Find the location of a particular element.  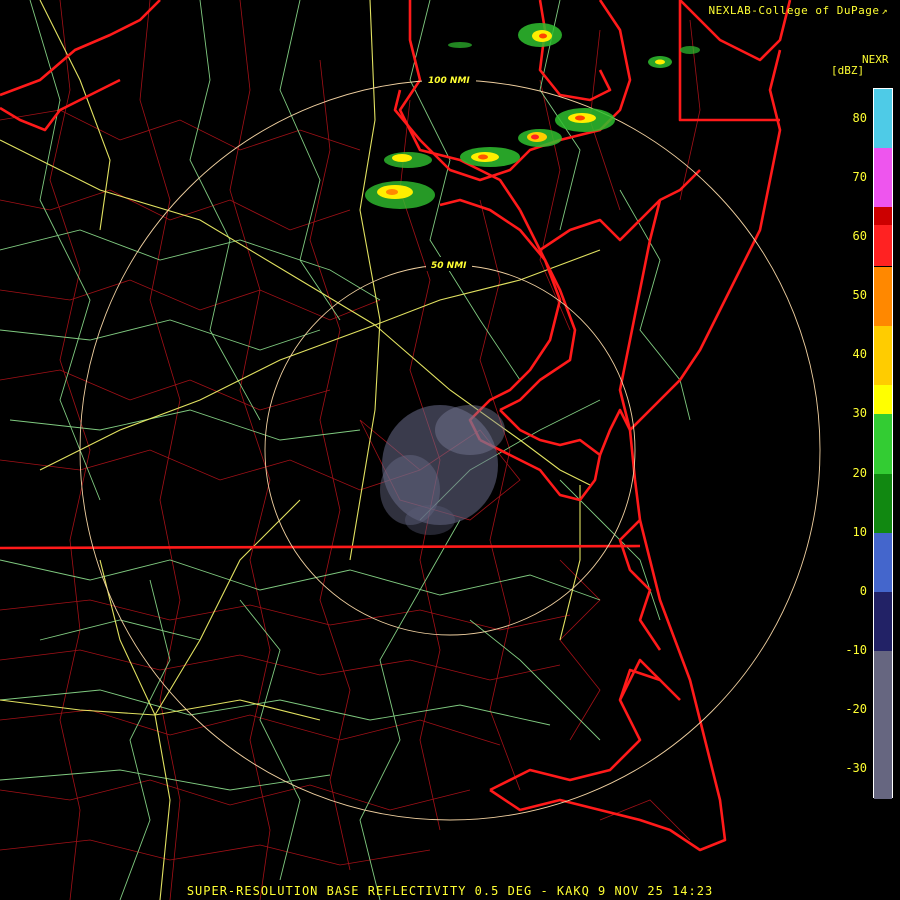

colorbar-tick-label: -10 is located at coordinates (856, 650).